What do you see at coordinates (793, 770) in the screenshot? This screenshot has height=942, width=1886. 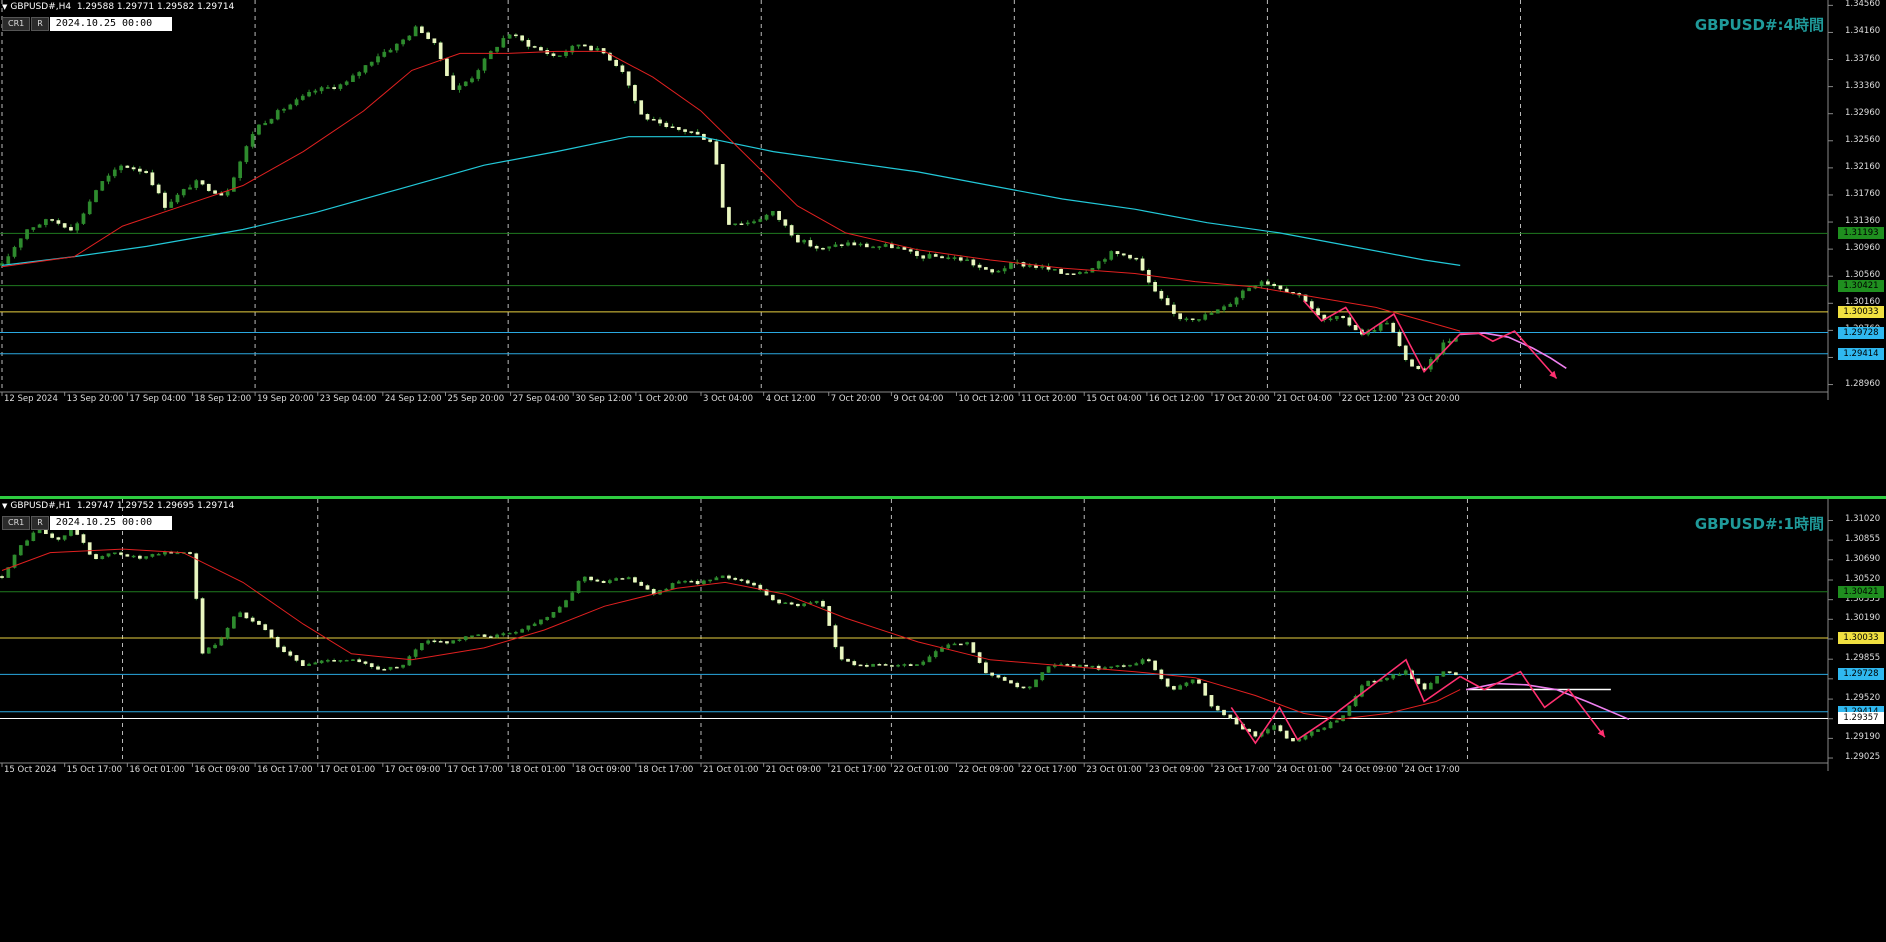 I see `x-tick-label: 21 Oct 09:00` at bounding box center [793, 770].